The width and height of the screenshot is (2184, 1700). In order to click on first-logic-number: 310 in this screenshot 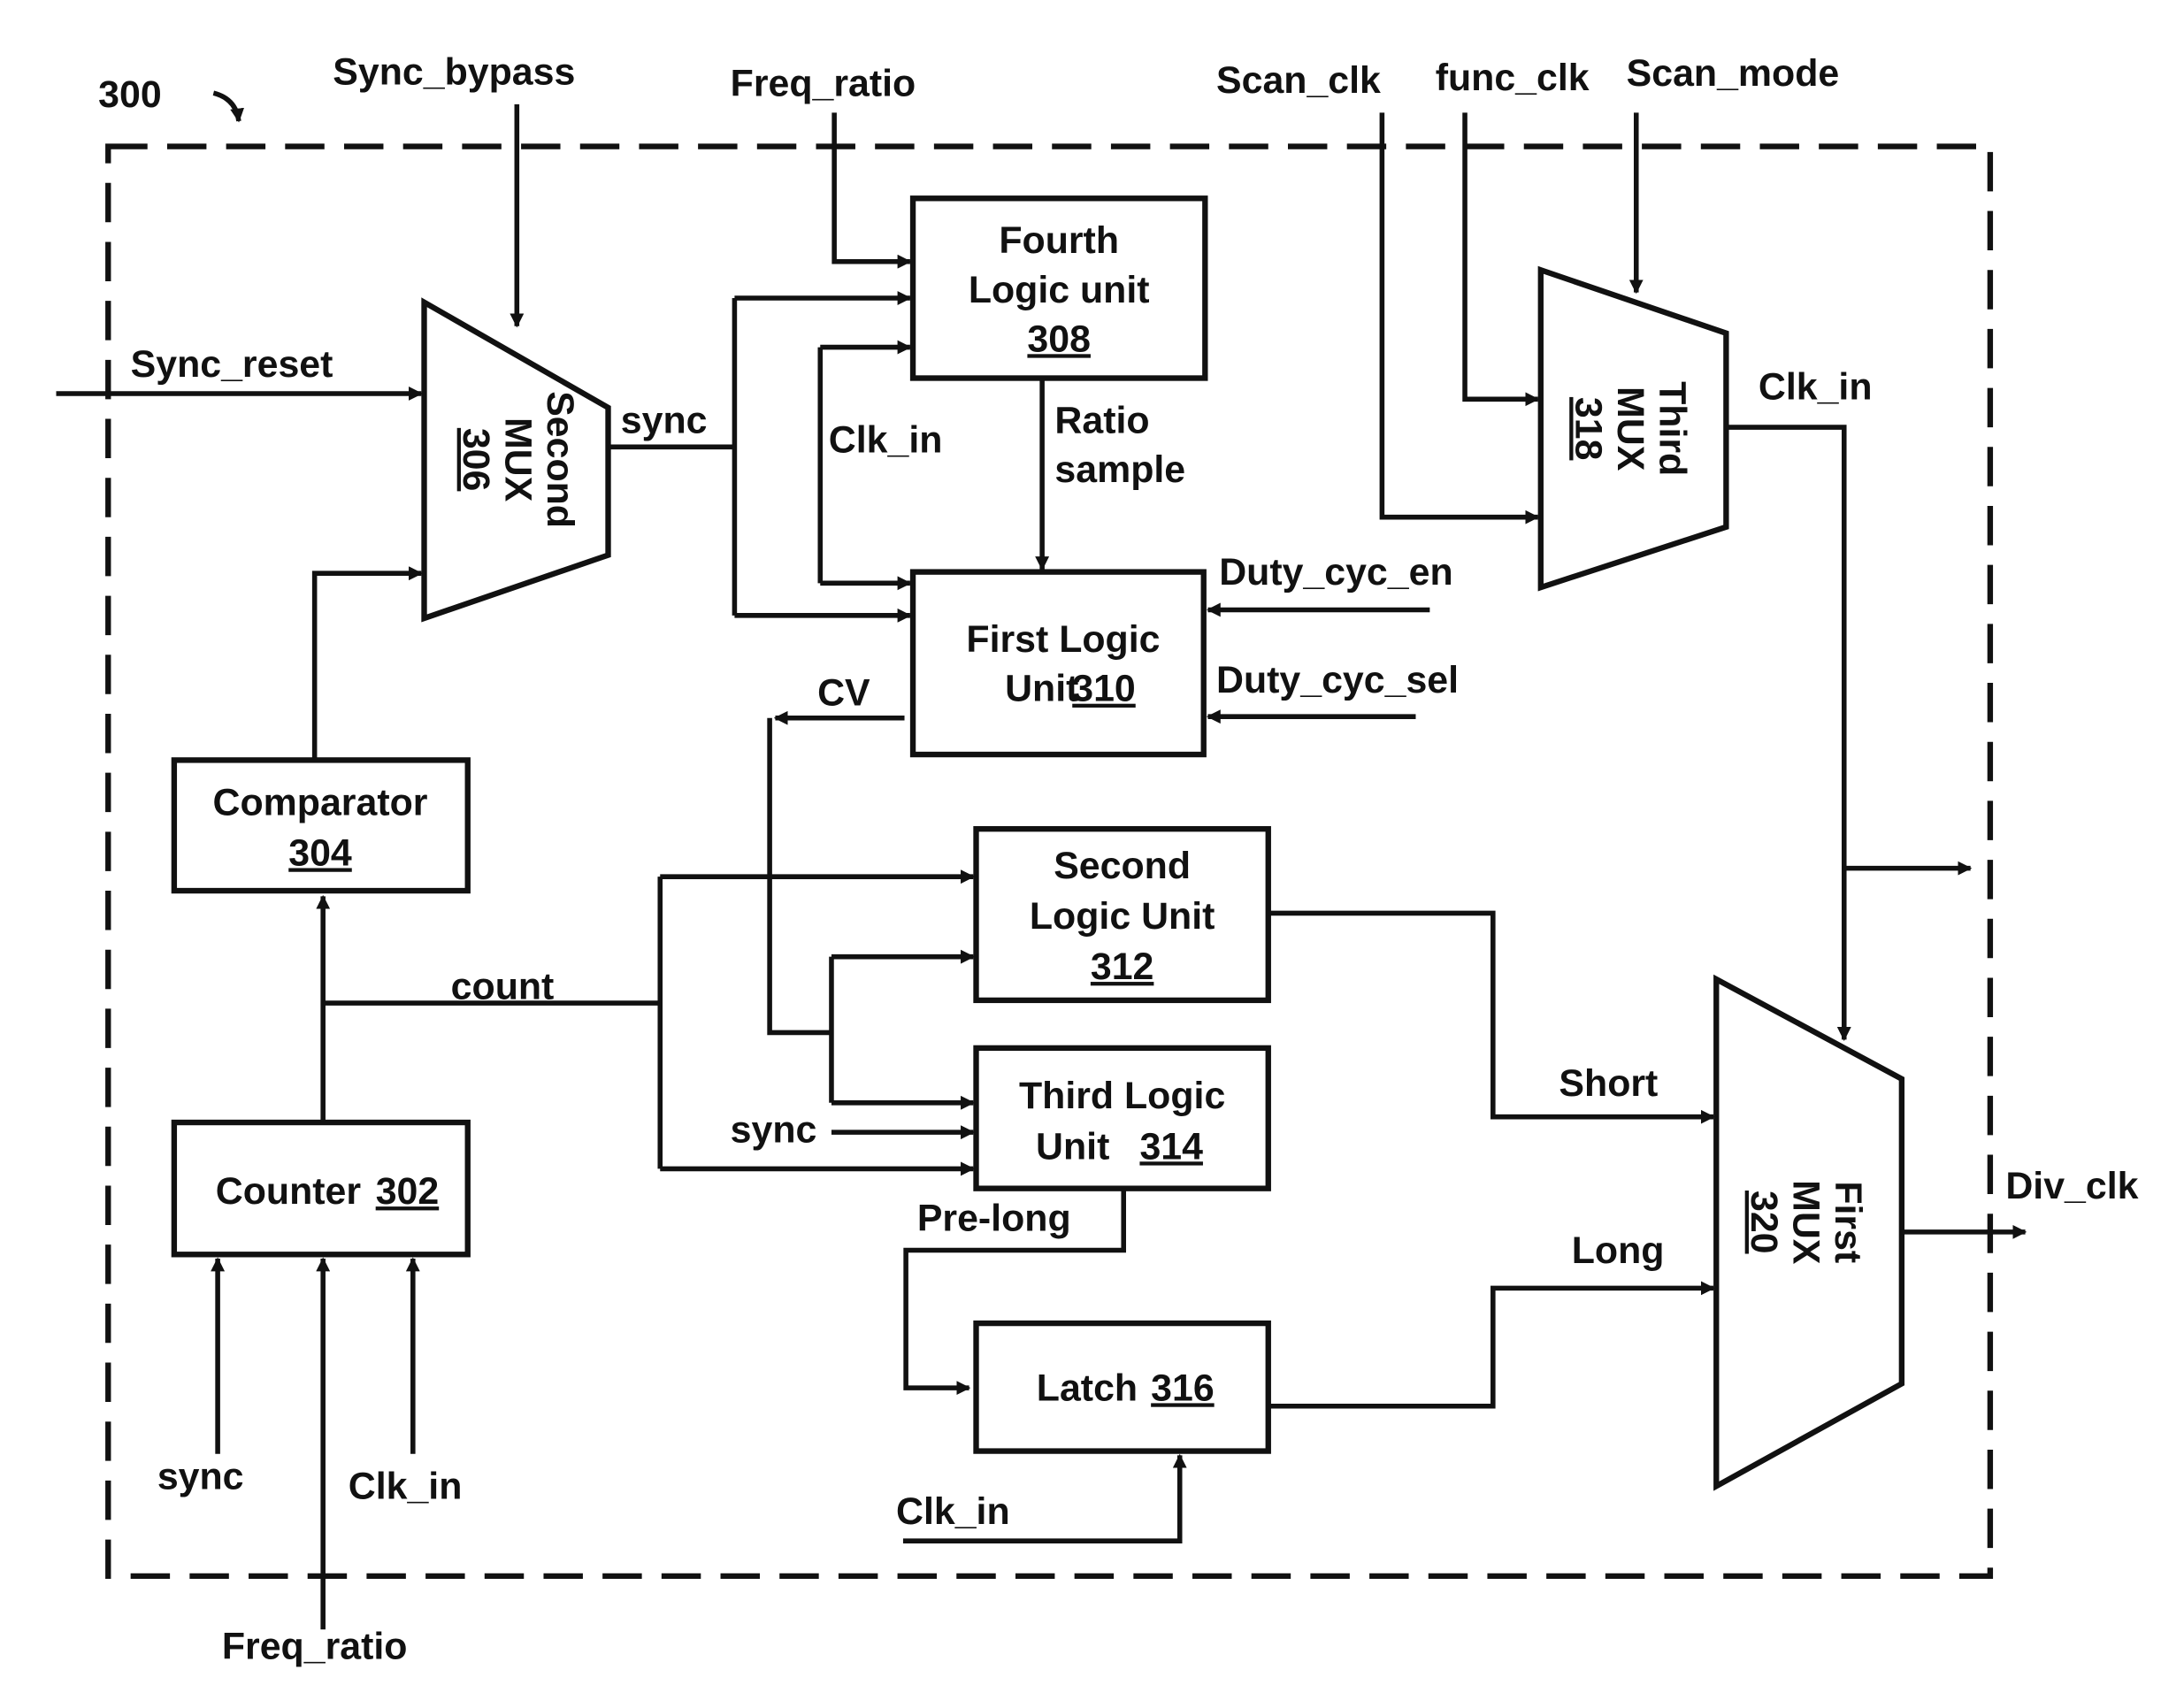, I will do `click(1104, 689)`.